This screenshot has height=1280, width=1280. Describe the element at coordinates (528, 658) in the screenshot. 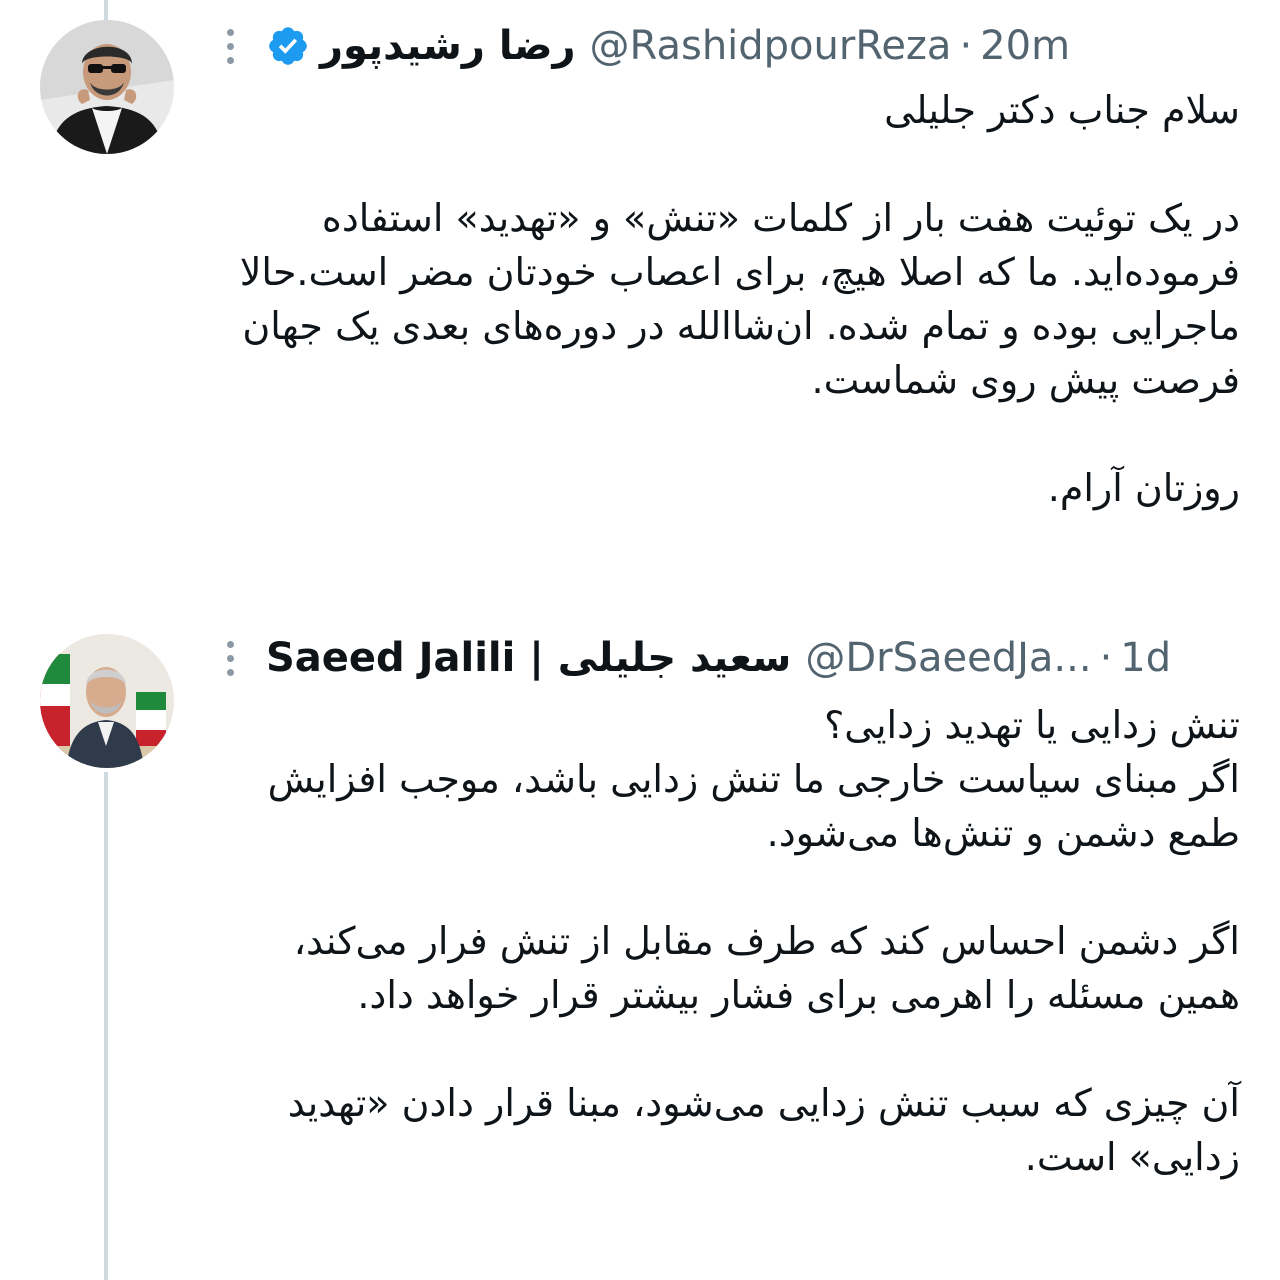

I see `display-name: Saeed Jalili | سعید جلیلی` at that location.